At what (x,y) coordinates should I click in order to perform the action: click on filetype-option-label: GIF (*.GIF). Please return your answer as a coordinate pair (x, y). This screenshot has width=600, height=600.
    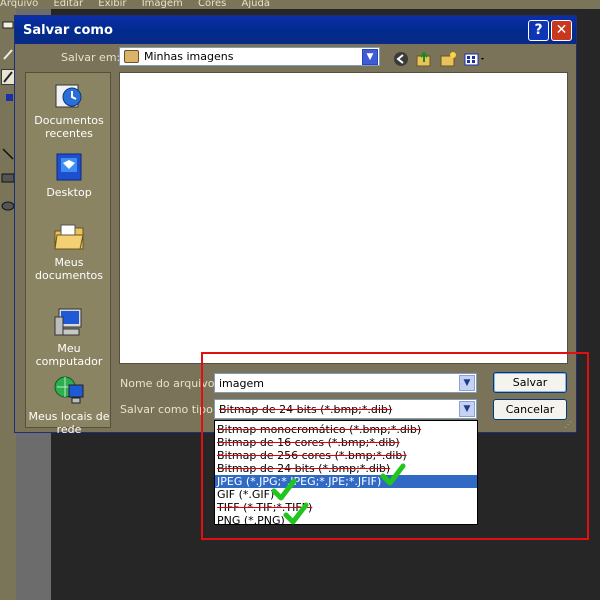
    Looking at the image, I should click on (246, 494).